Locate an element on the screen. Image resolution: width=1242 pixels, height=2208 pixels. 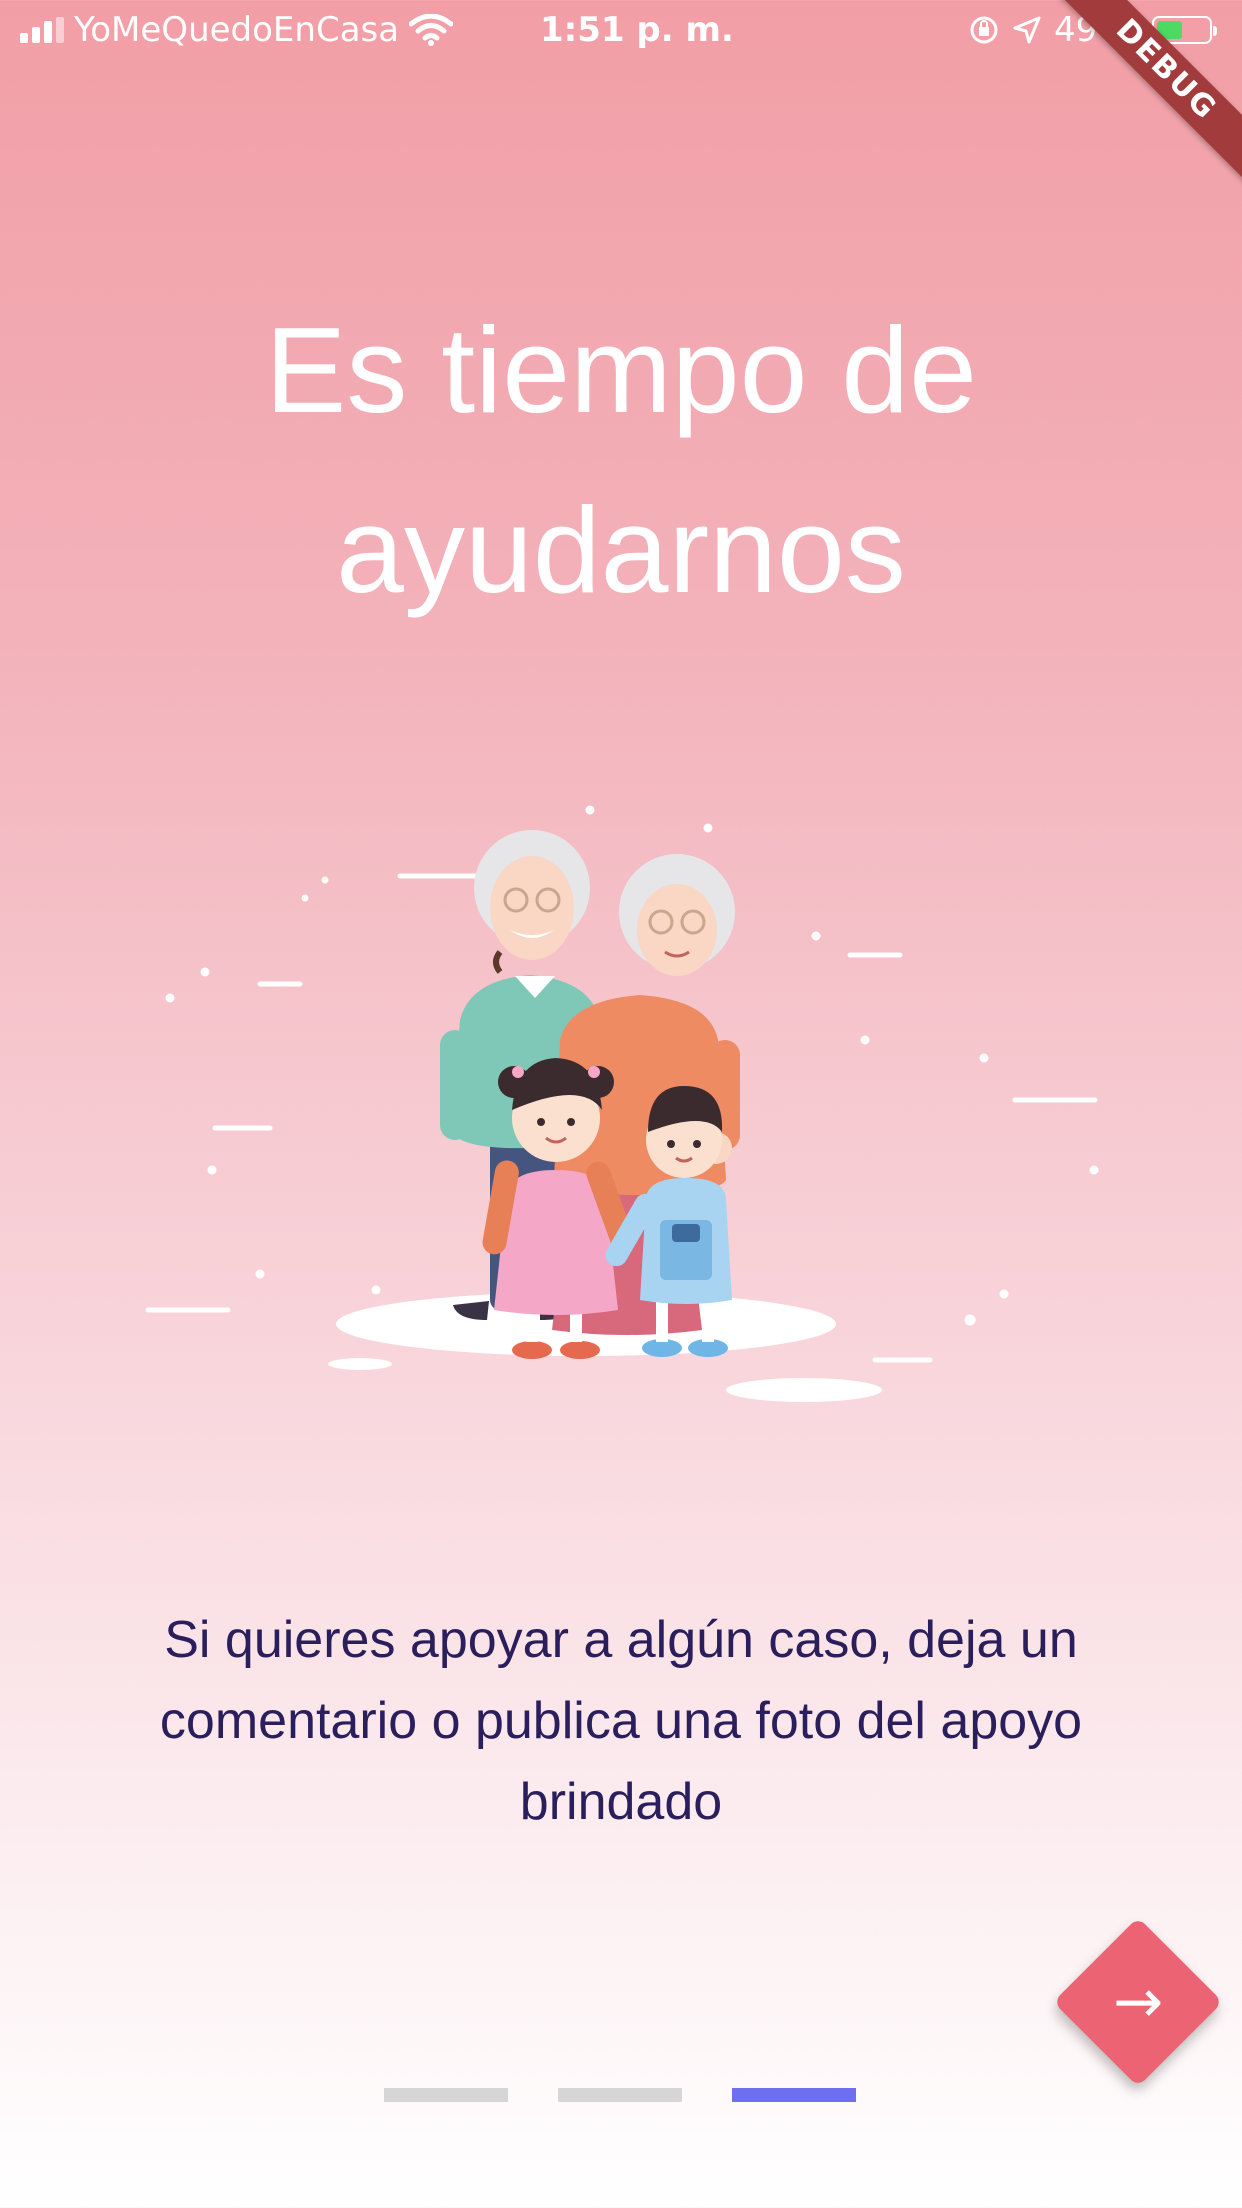
page-indicator is located at coordinates (621, 2096).